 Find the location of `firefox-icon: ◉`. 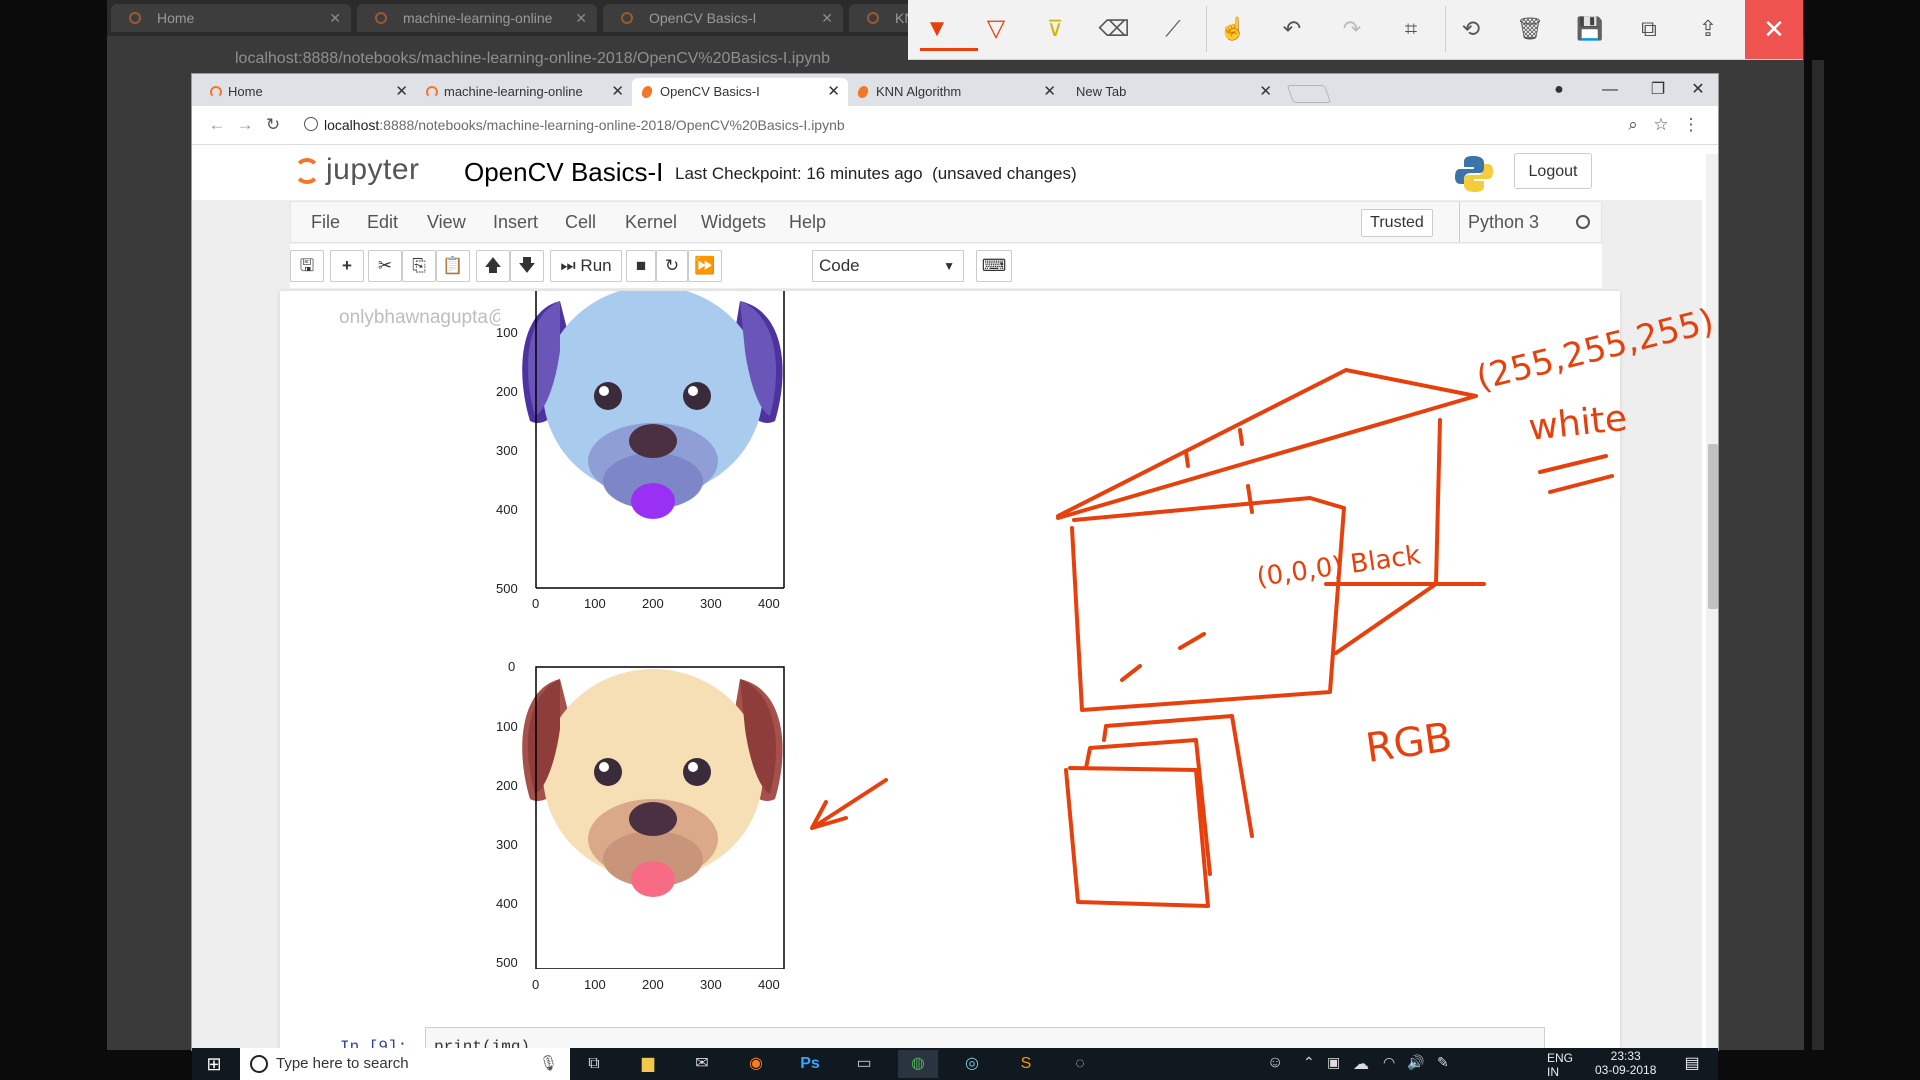

firefox-icon: ◉ is located at coordinates (756, 1064).